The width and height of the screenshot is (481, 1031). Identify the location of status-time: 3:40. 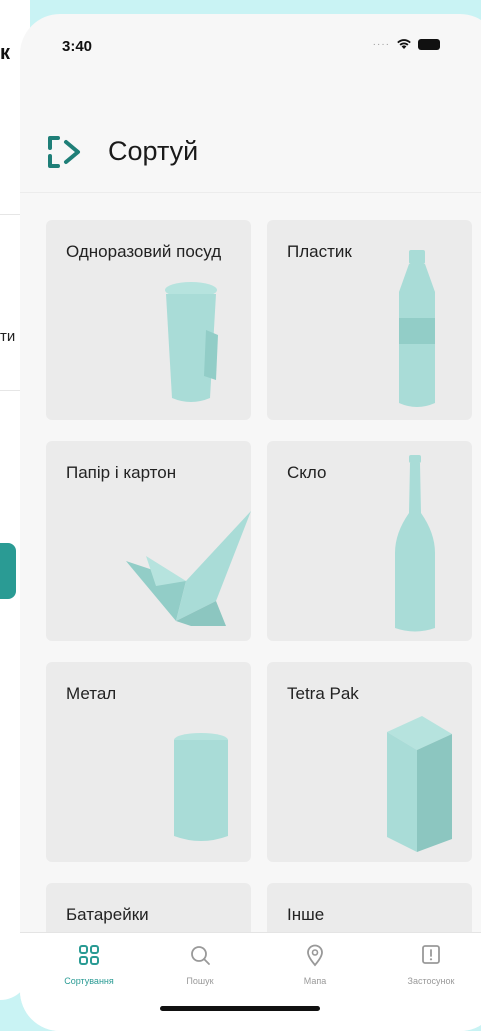
(77, 46).